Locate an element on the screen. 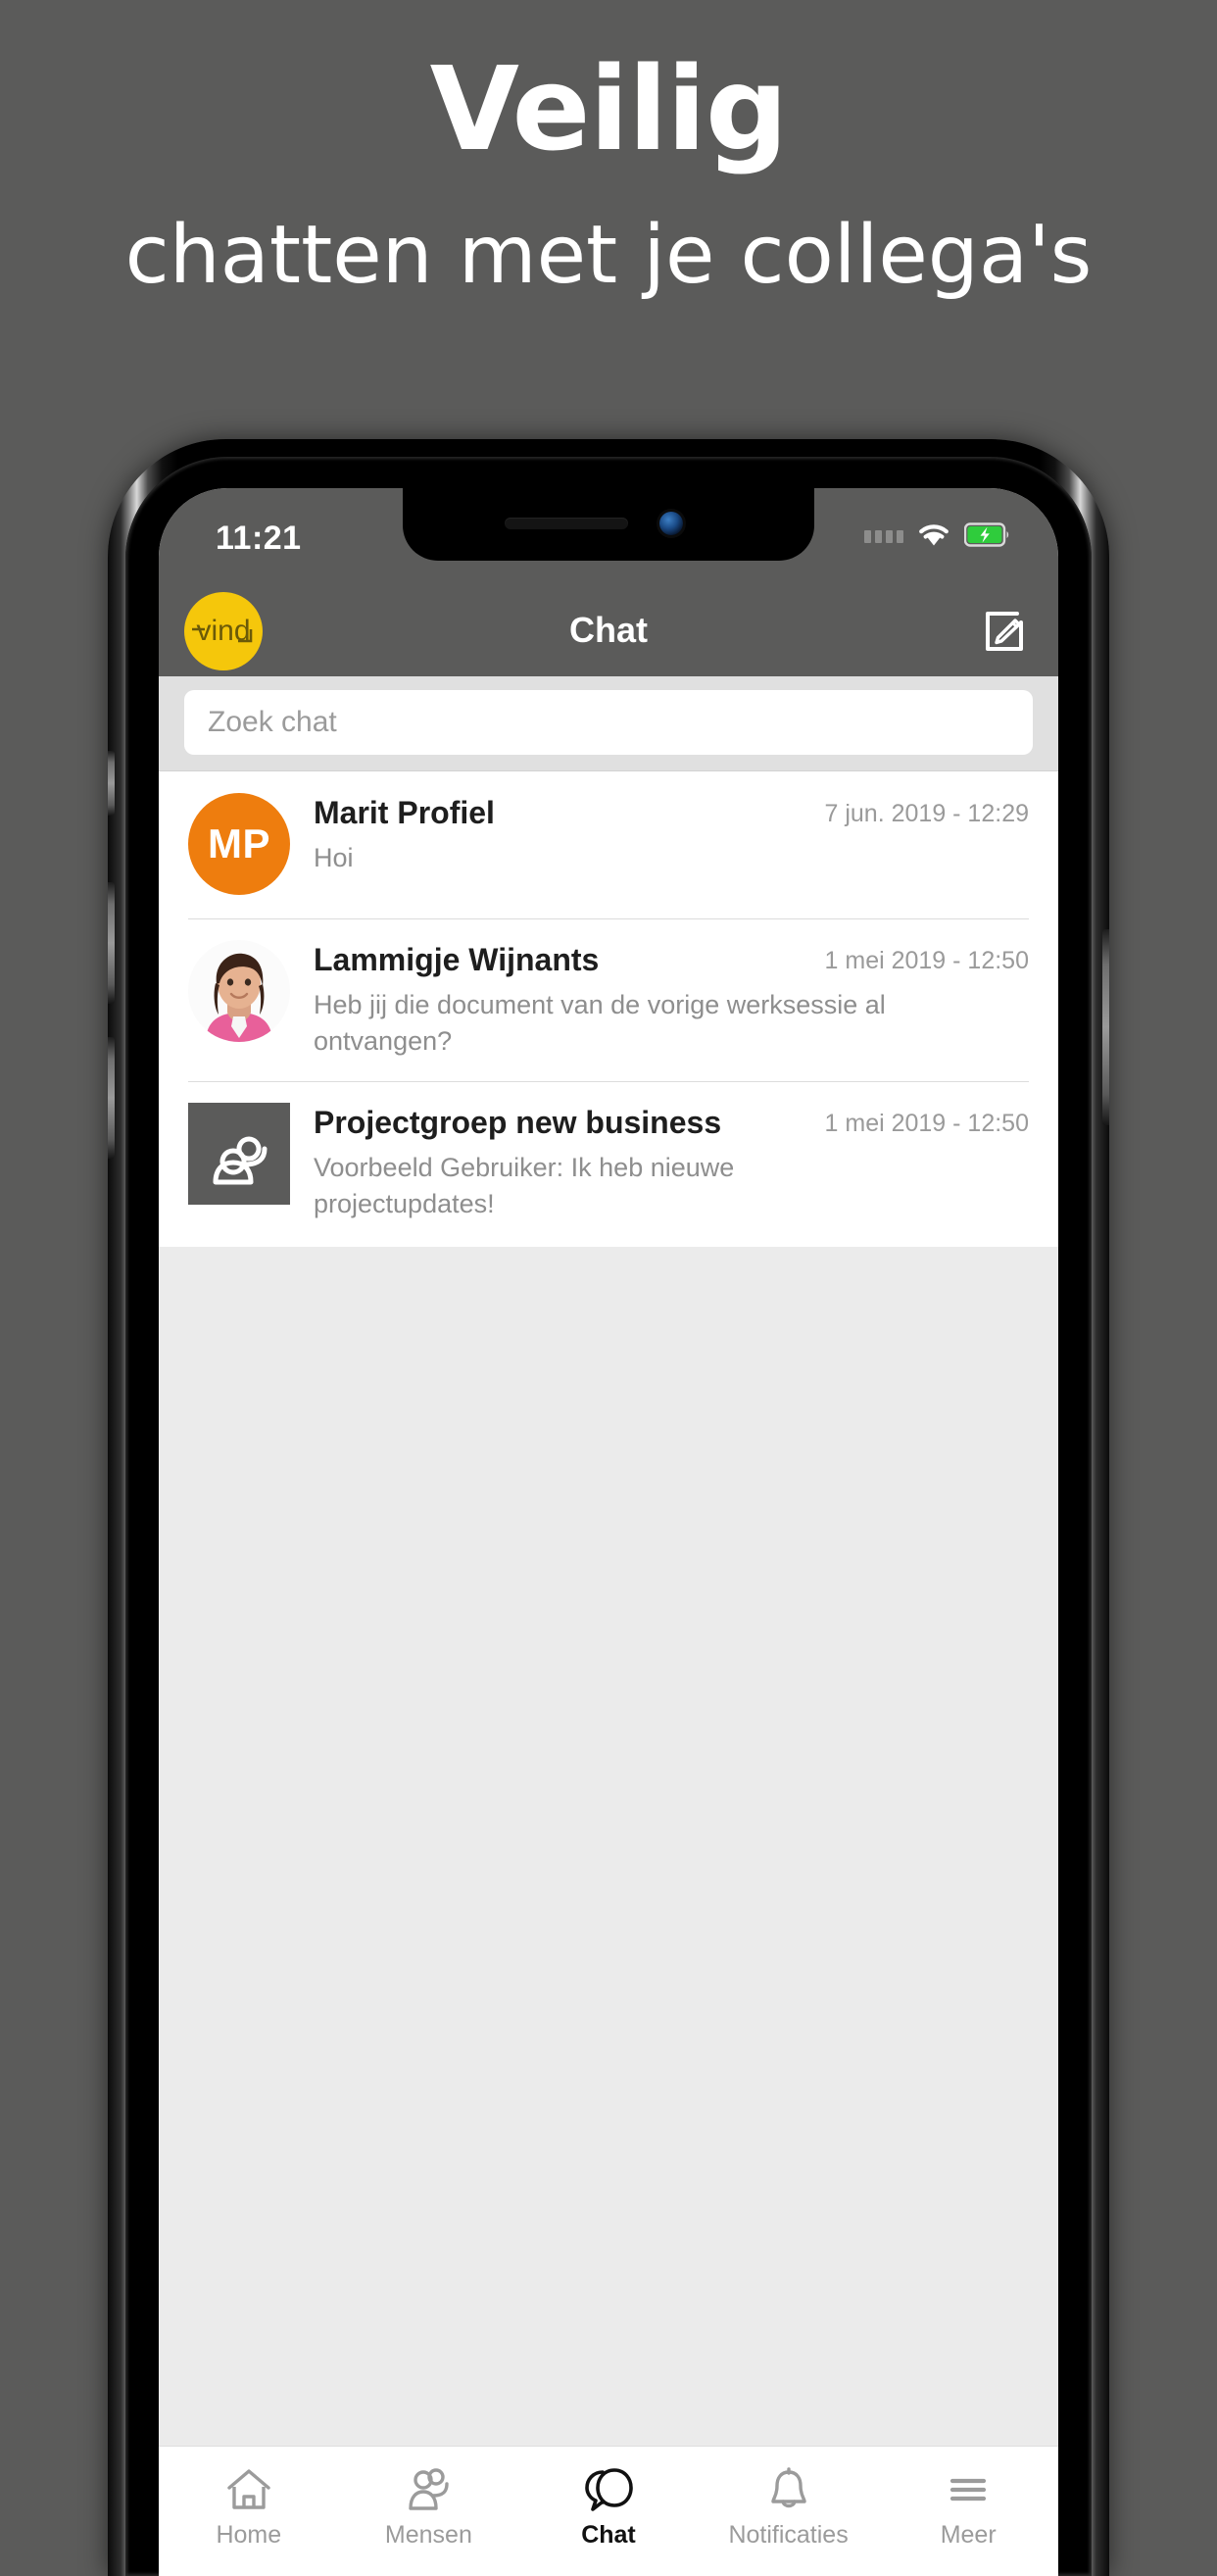 This screenshot has height=2576, width=1217. tab-home: Home is located at coordinates (249, 2511).